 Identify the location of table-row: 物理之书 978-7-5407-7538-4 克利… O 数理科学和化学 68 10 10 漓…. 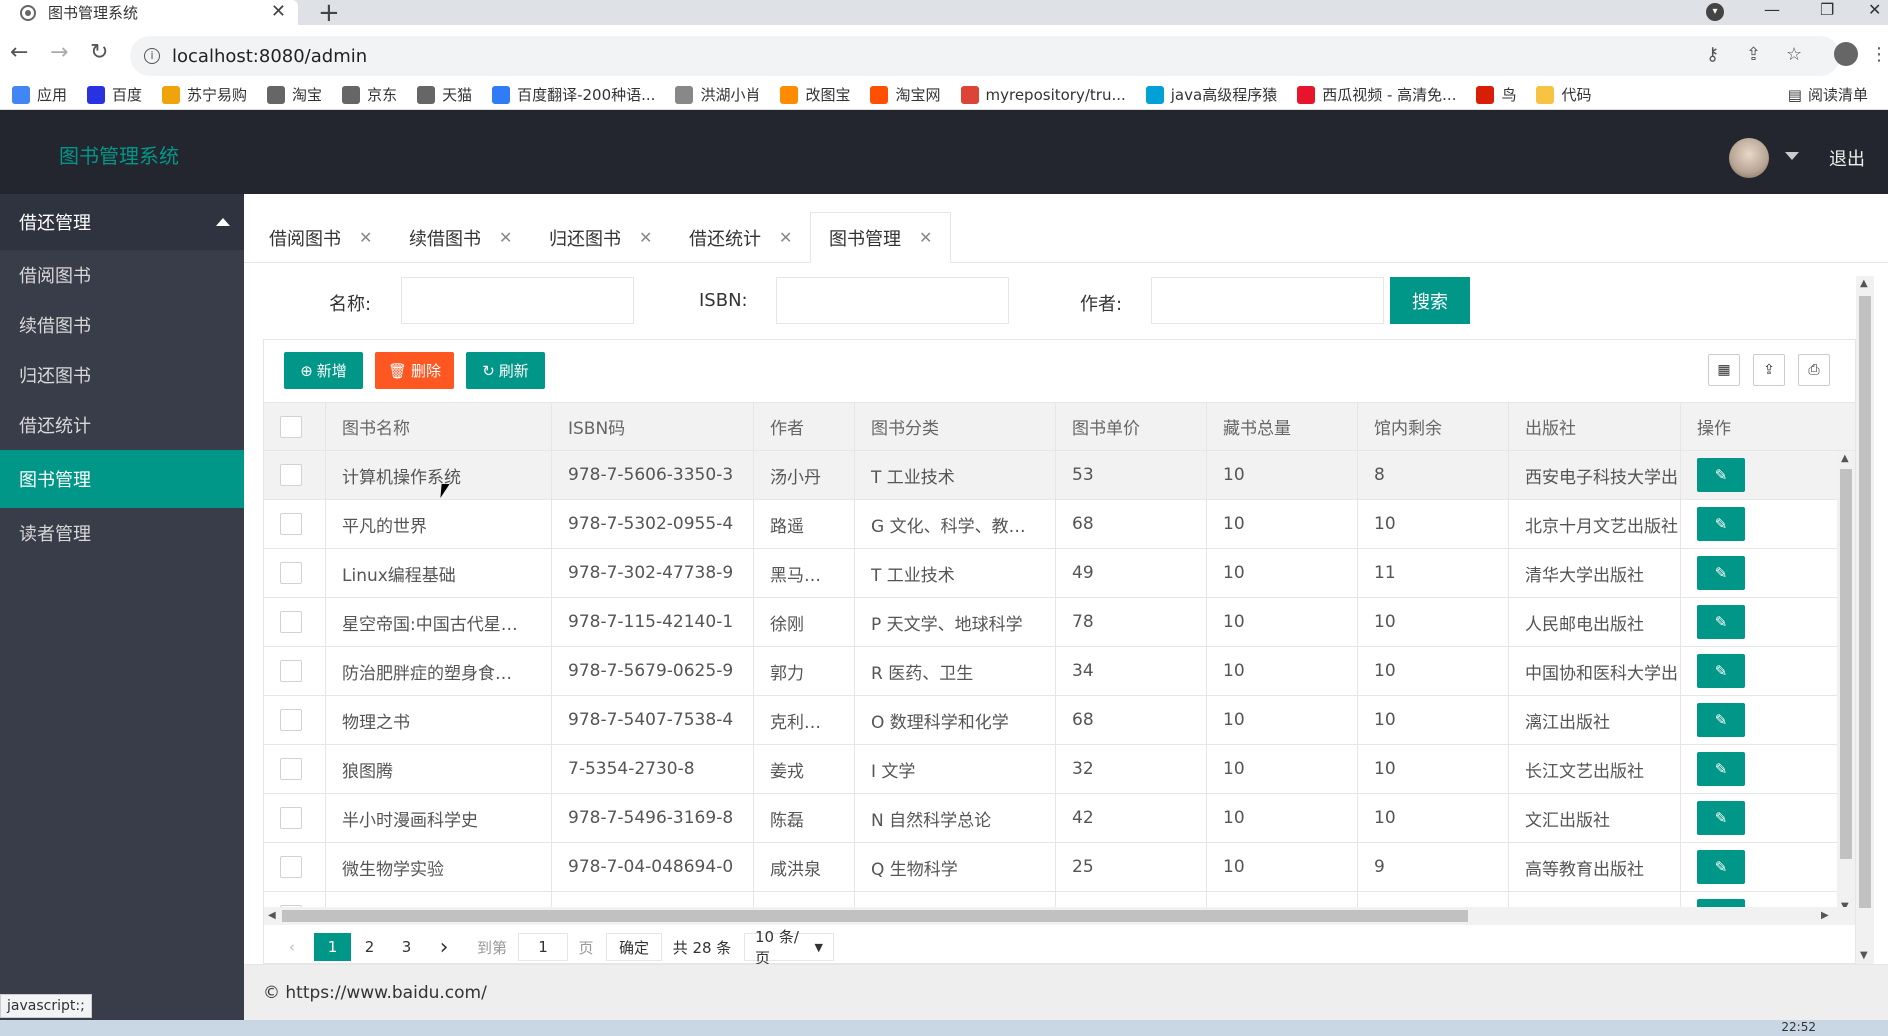
(1059, 720).